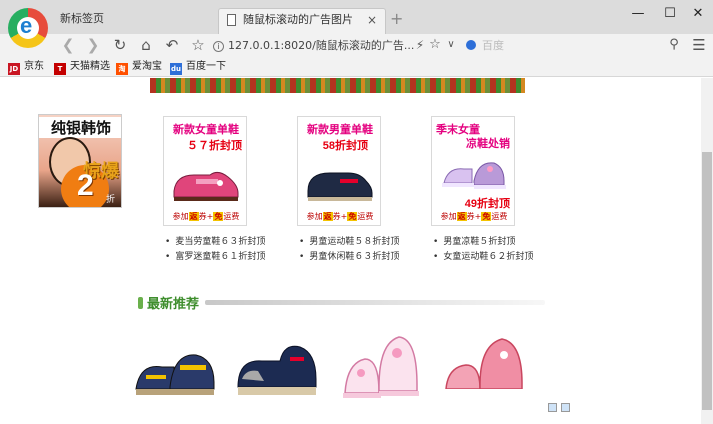 The width and height of the screenshot is (713, 424). What do you see at coordinates (698, 14) in the screenshot?
I see `close-window-icon: ✕` at bounding box center [698, 14].